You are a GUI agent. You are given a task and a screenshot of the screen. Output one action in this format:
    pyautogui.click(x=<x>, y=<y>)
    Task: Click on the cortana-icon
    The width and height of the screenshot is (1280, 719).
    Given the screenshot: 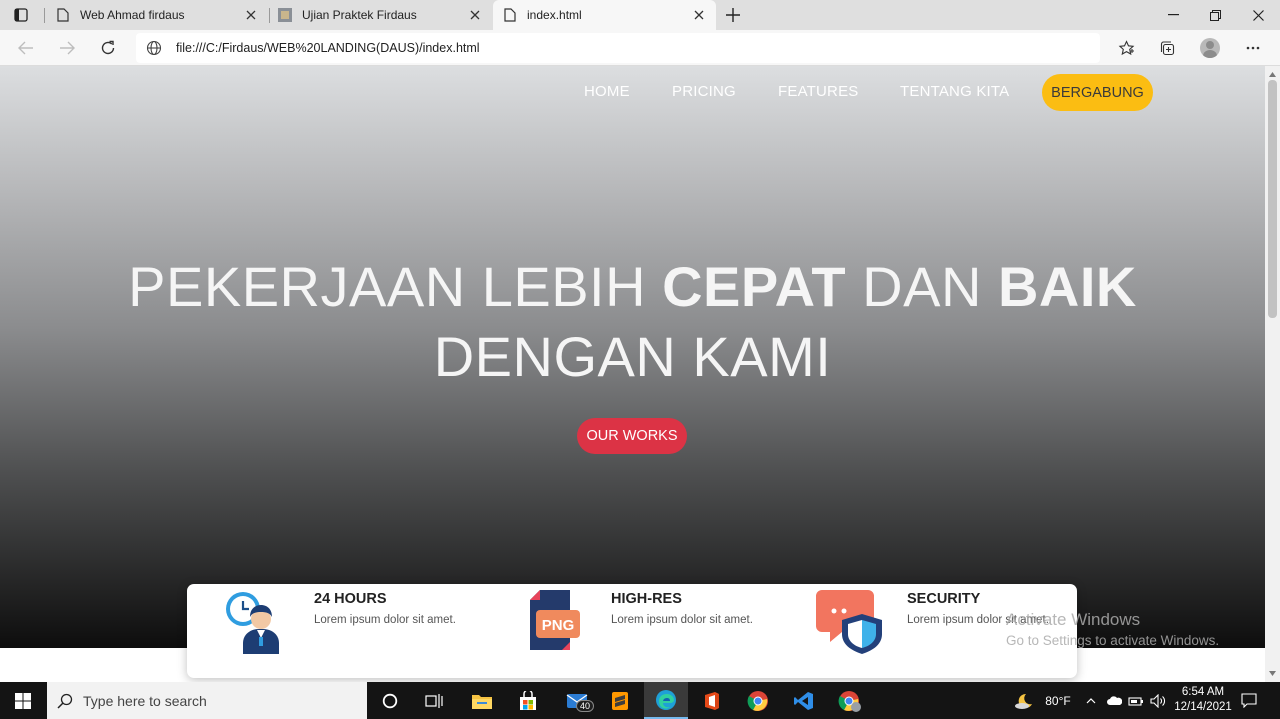 What is the action you would take?
    pyautogui.click(x=390, y=700)
    